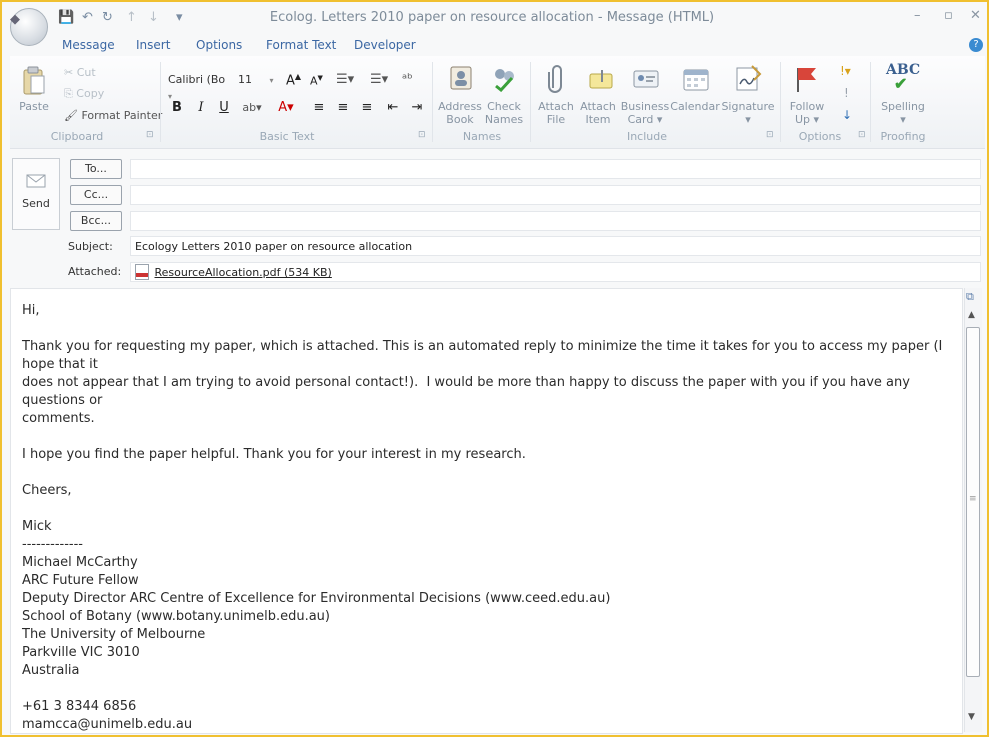 The width and height of the screenshot is (989, 737). Describe the element at coordinates (556, 81) in the screenshot. I see `paperclip-icon` at that location.